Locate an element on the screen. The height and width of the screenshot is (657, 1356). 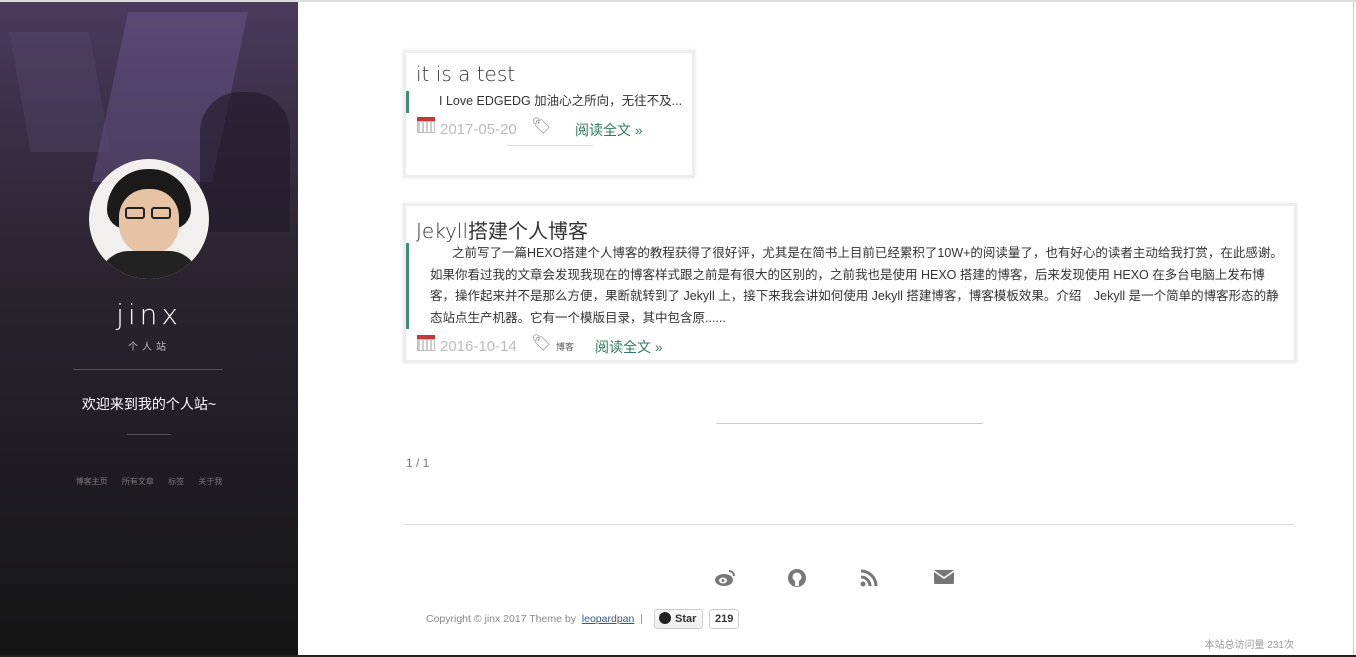
sidebar-nav: 博客主页 所有文章 标签 关于我 is located at coordinates (149, 481).